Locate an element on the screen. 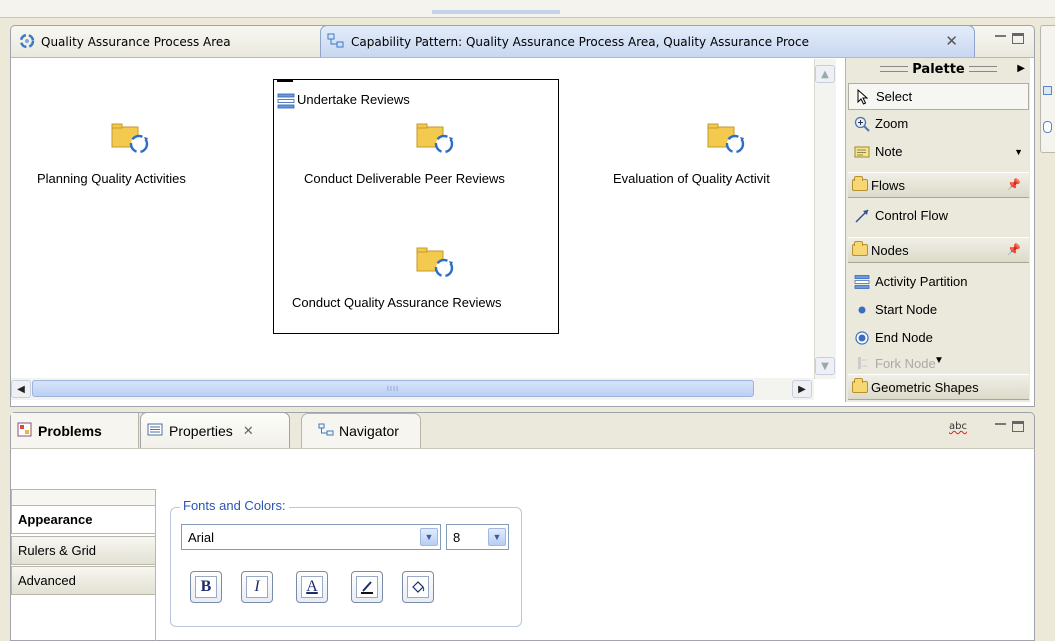  sidebar-item-advanced: Advanced is located at coordinates (83, 580).